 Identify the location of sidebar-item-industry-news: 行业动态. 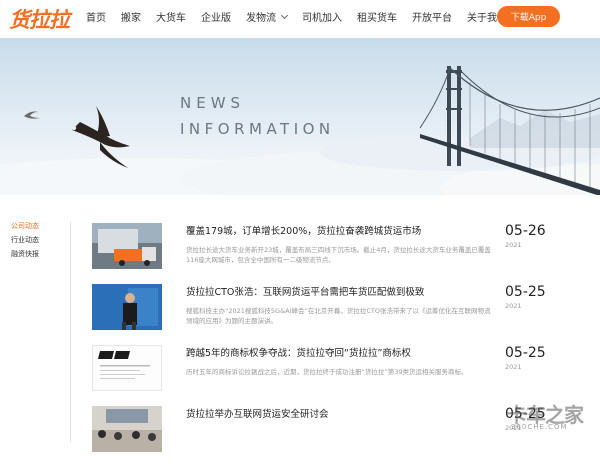
(25, 239).